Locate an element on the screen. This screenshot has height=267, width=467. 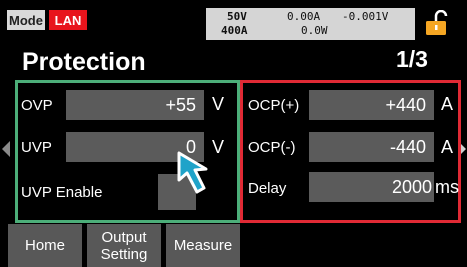
ocp-minus-field: -440 is located at coordinates (371, 147).